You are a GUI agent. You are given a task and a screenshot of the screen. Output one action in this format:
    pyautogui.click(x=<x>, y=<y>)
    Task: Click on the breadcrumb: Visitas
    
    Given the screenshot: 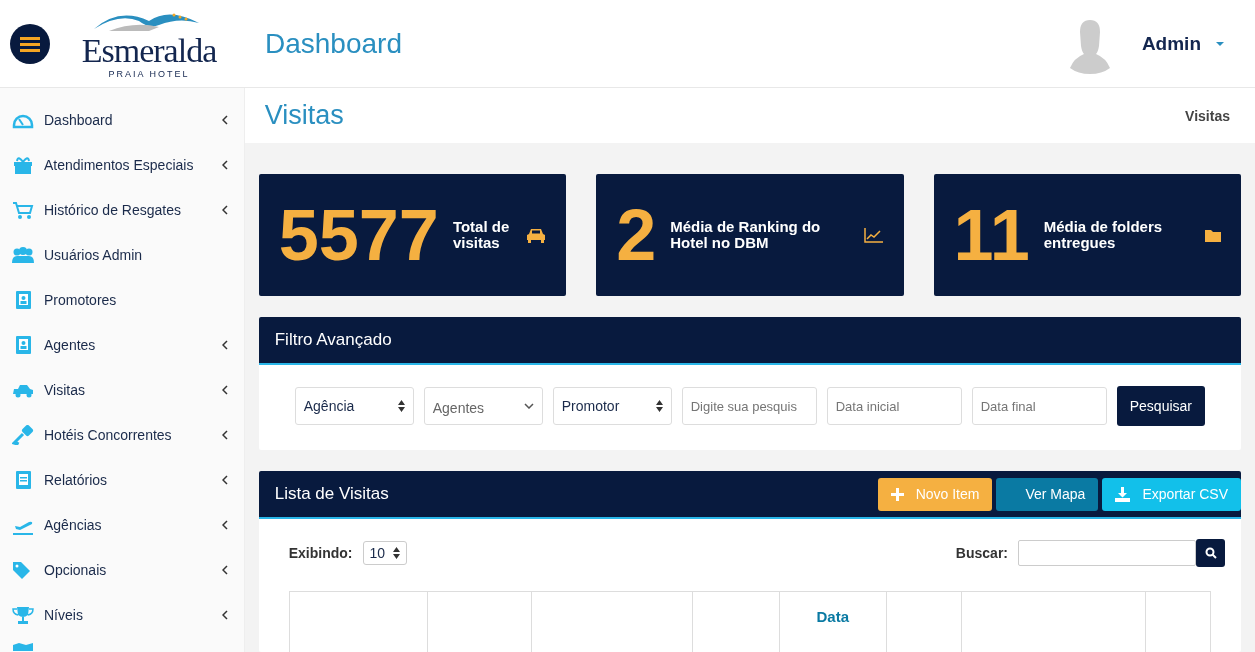 What is the action you would take?
    pyautogui.click(x=1207, y=115)
    